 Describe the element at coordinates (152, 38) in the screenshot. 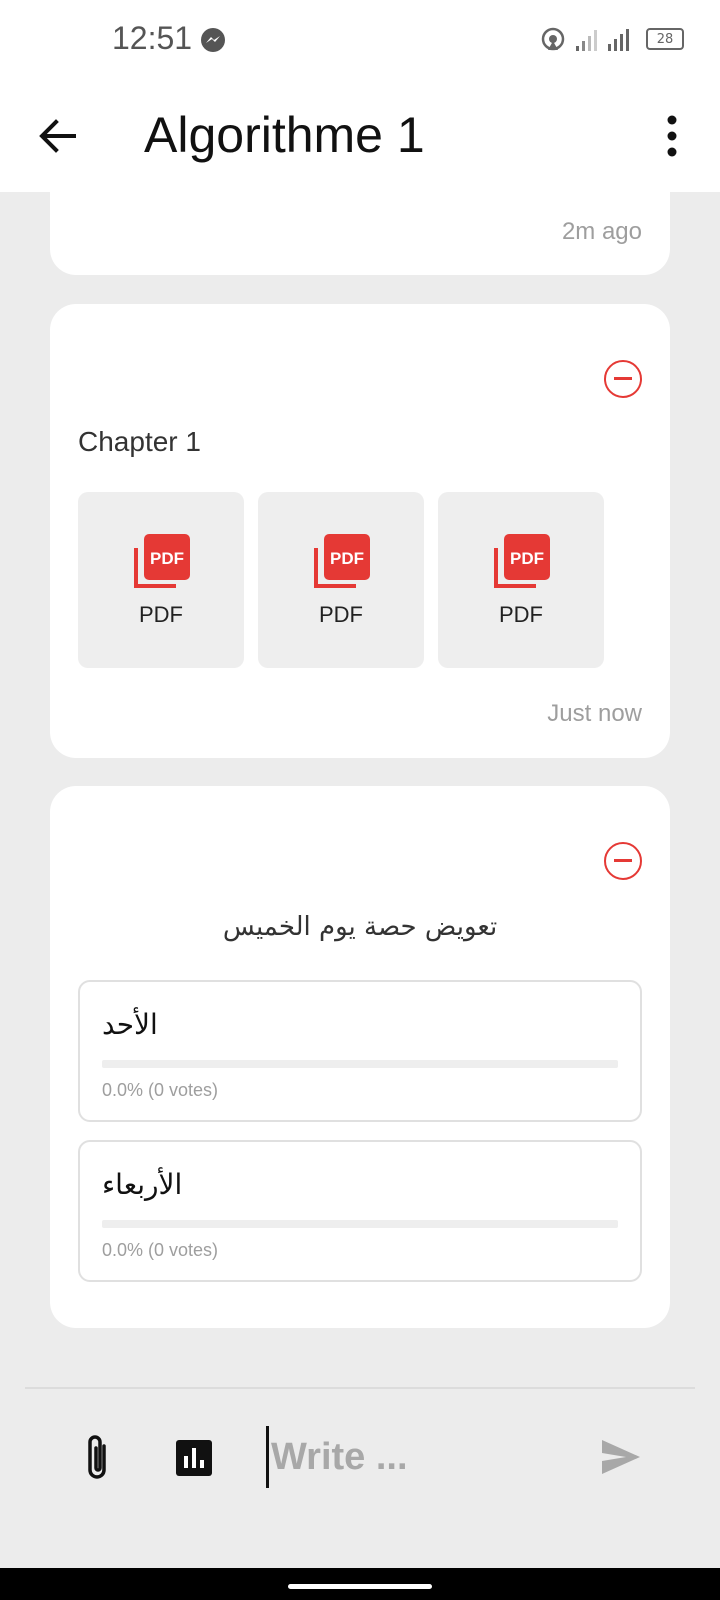

I see `status-time: 12:51` at that location.